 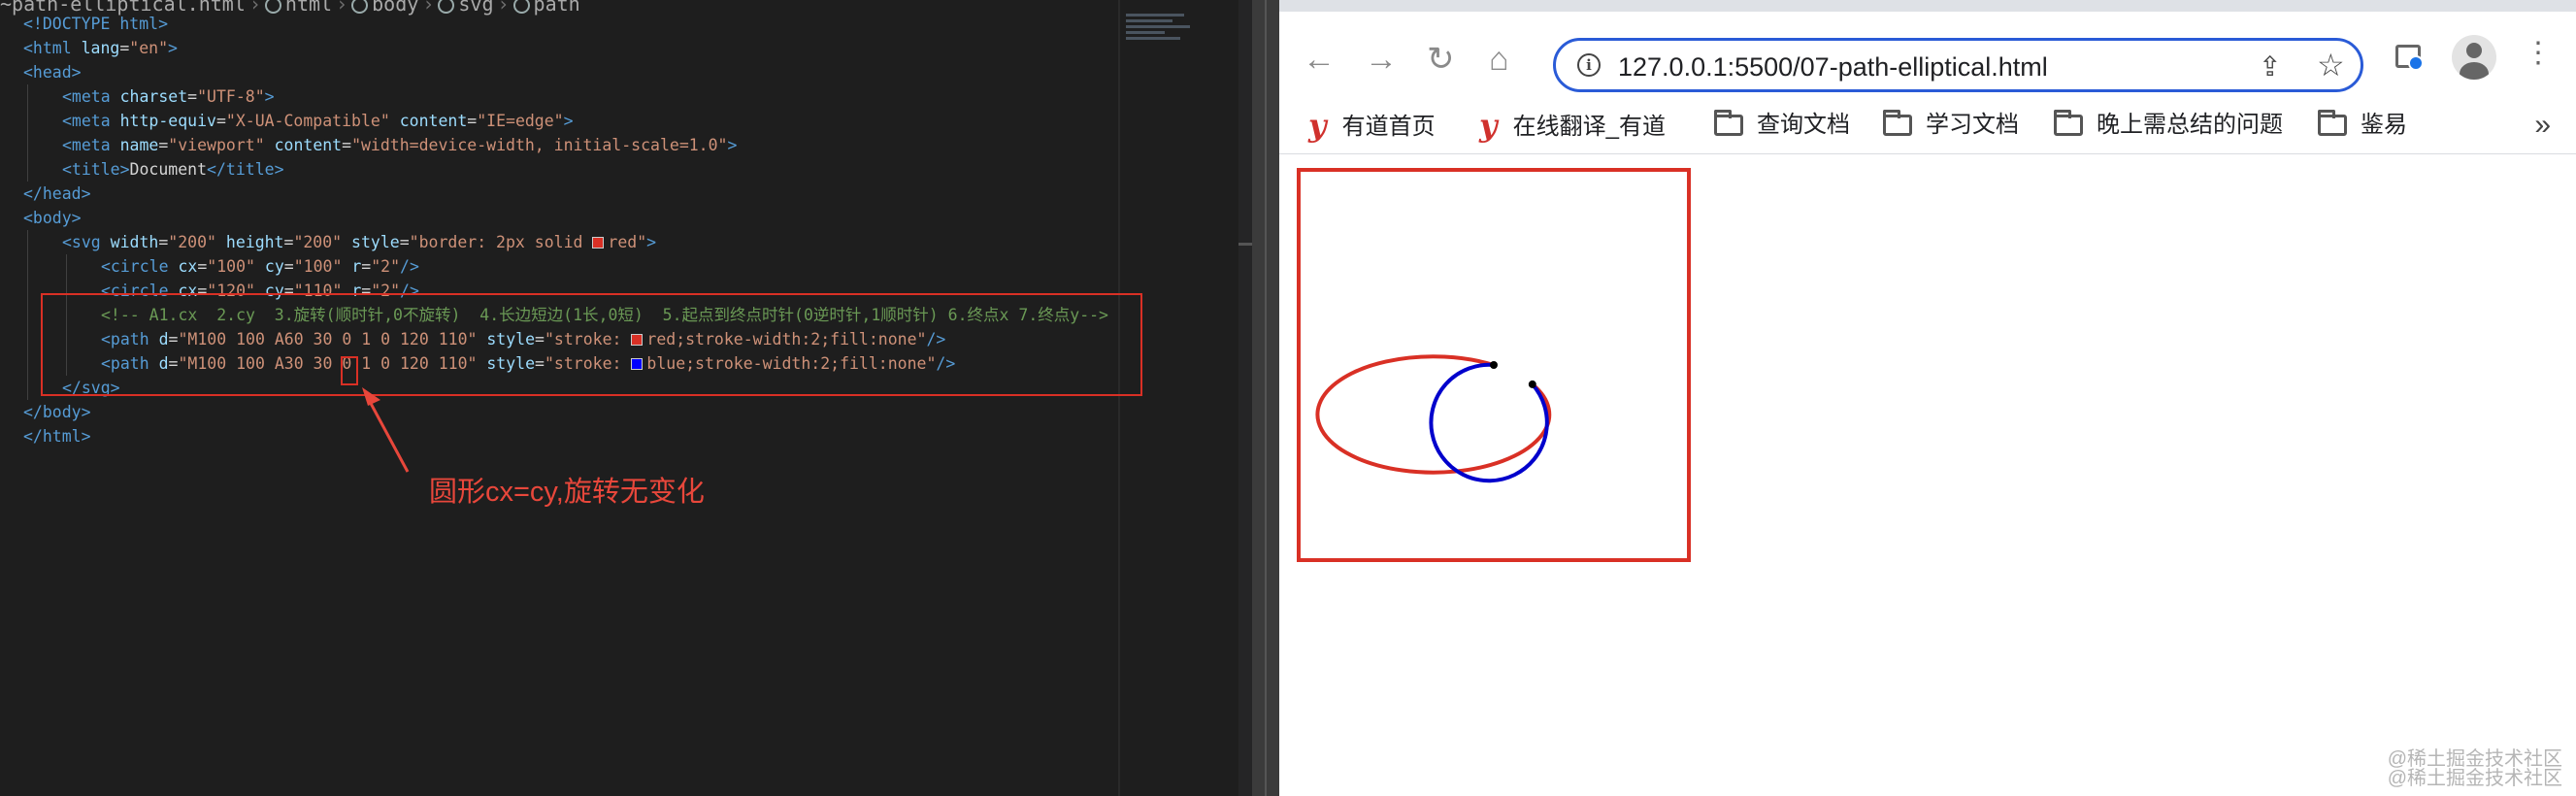 What do you see at coordinates (2168, 125) in the screenshot?
I see `bookmark-folder-evening-questions: 晚上需总结的问题` at bounding box center [2168, 125].